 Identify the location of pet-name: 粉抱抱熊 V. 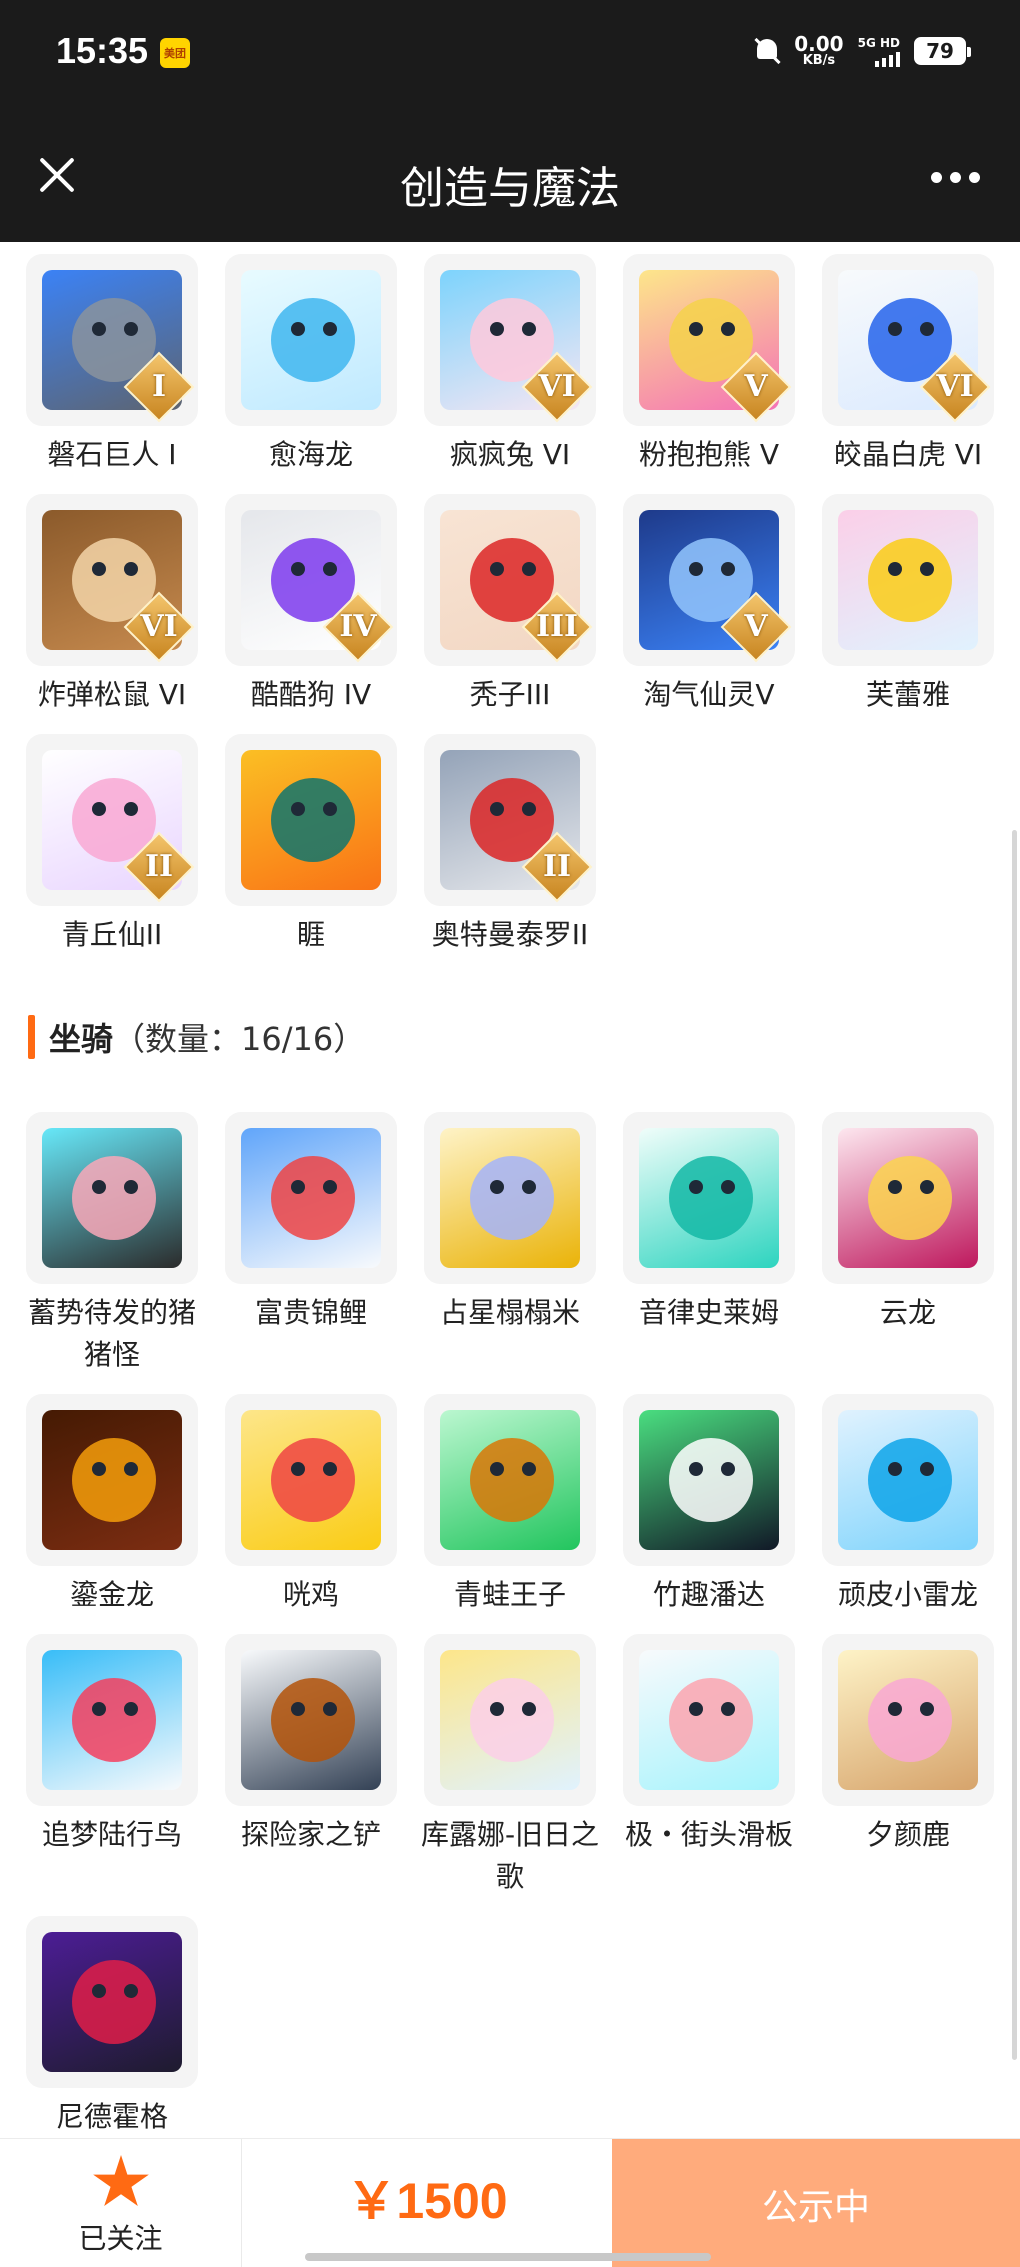
(709, 454).